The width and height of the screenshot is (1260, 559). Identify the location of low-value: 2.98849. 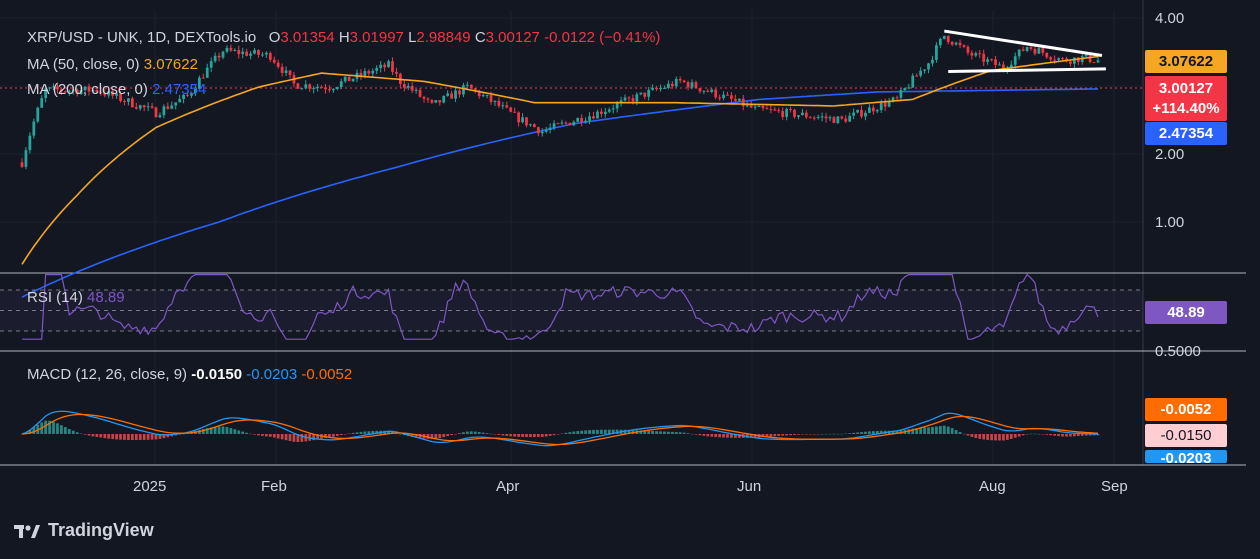
(443, 37).